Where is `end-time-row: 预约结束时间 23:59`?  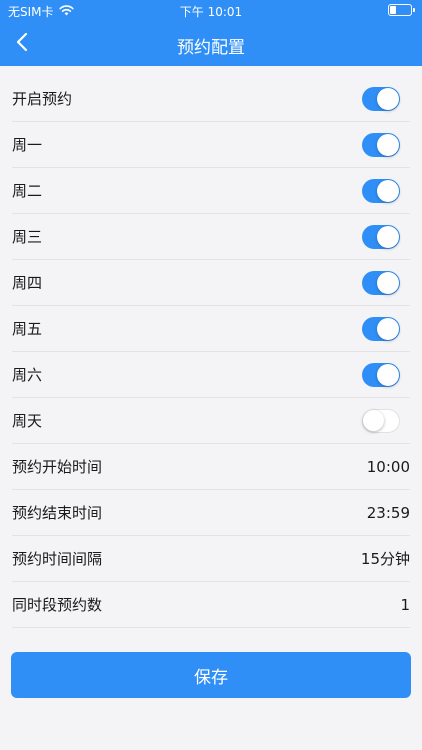 end-time-row: 预约结束时间 23:59 is located at coordinates (211, 513).